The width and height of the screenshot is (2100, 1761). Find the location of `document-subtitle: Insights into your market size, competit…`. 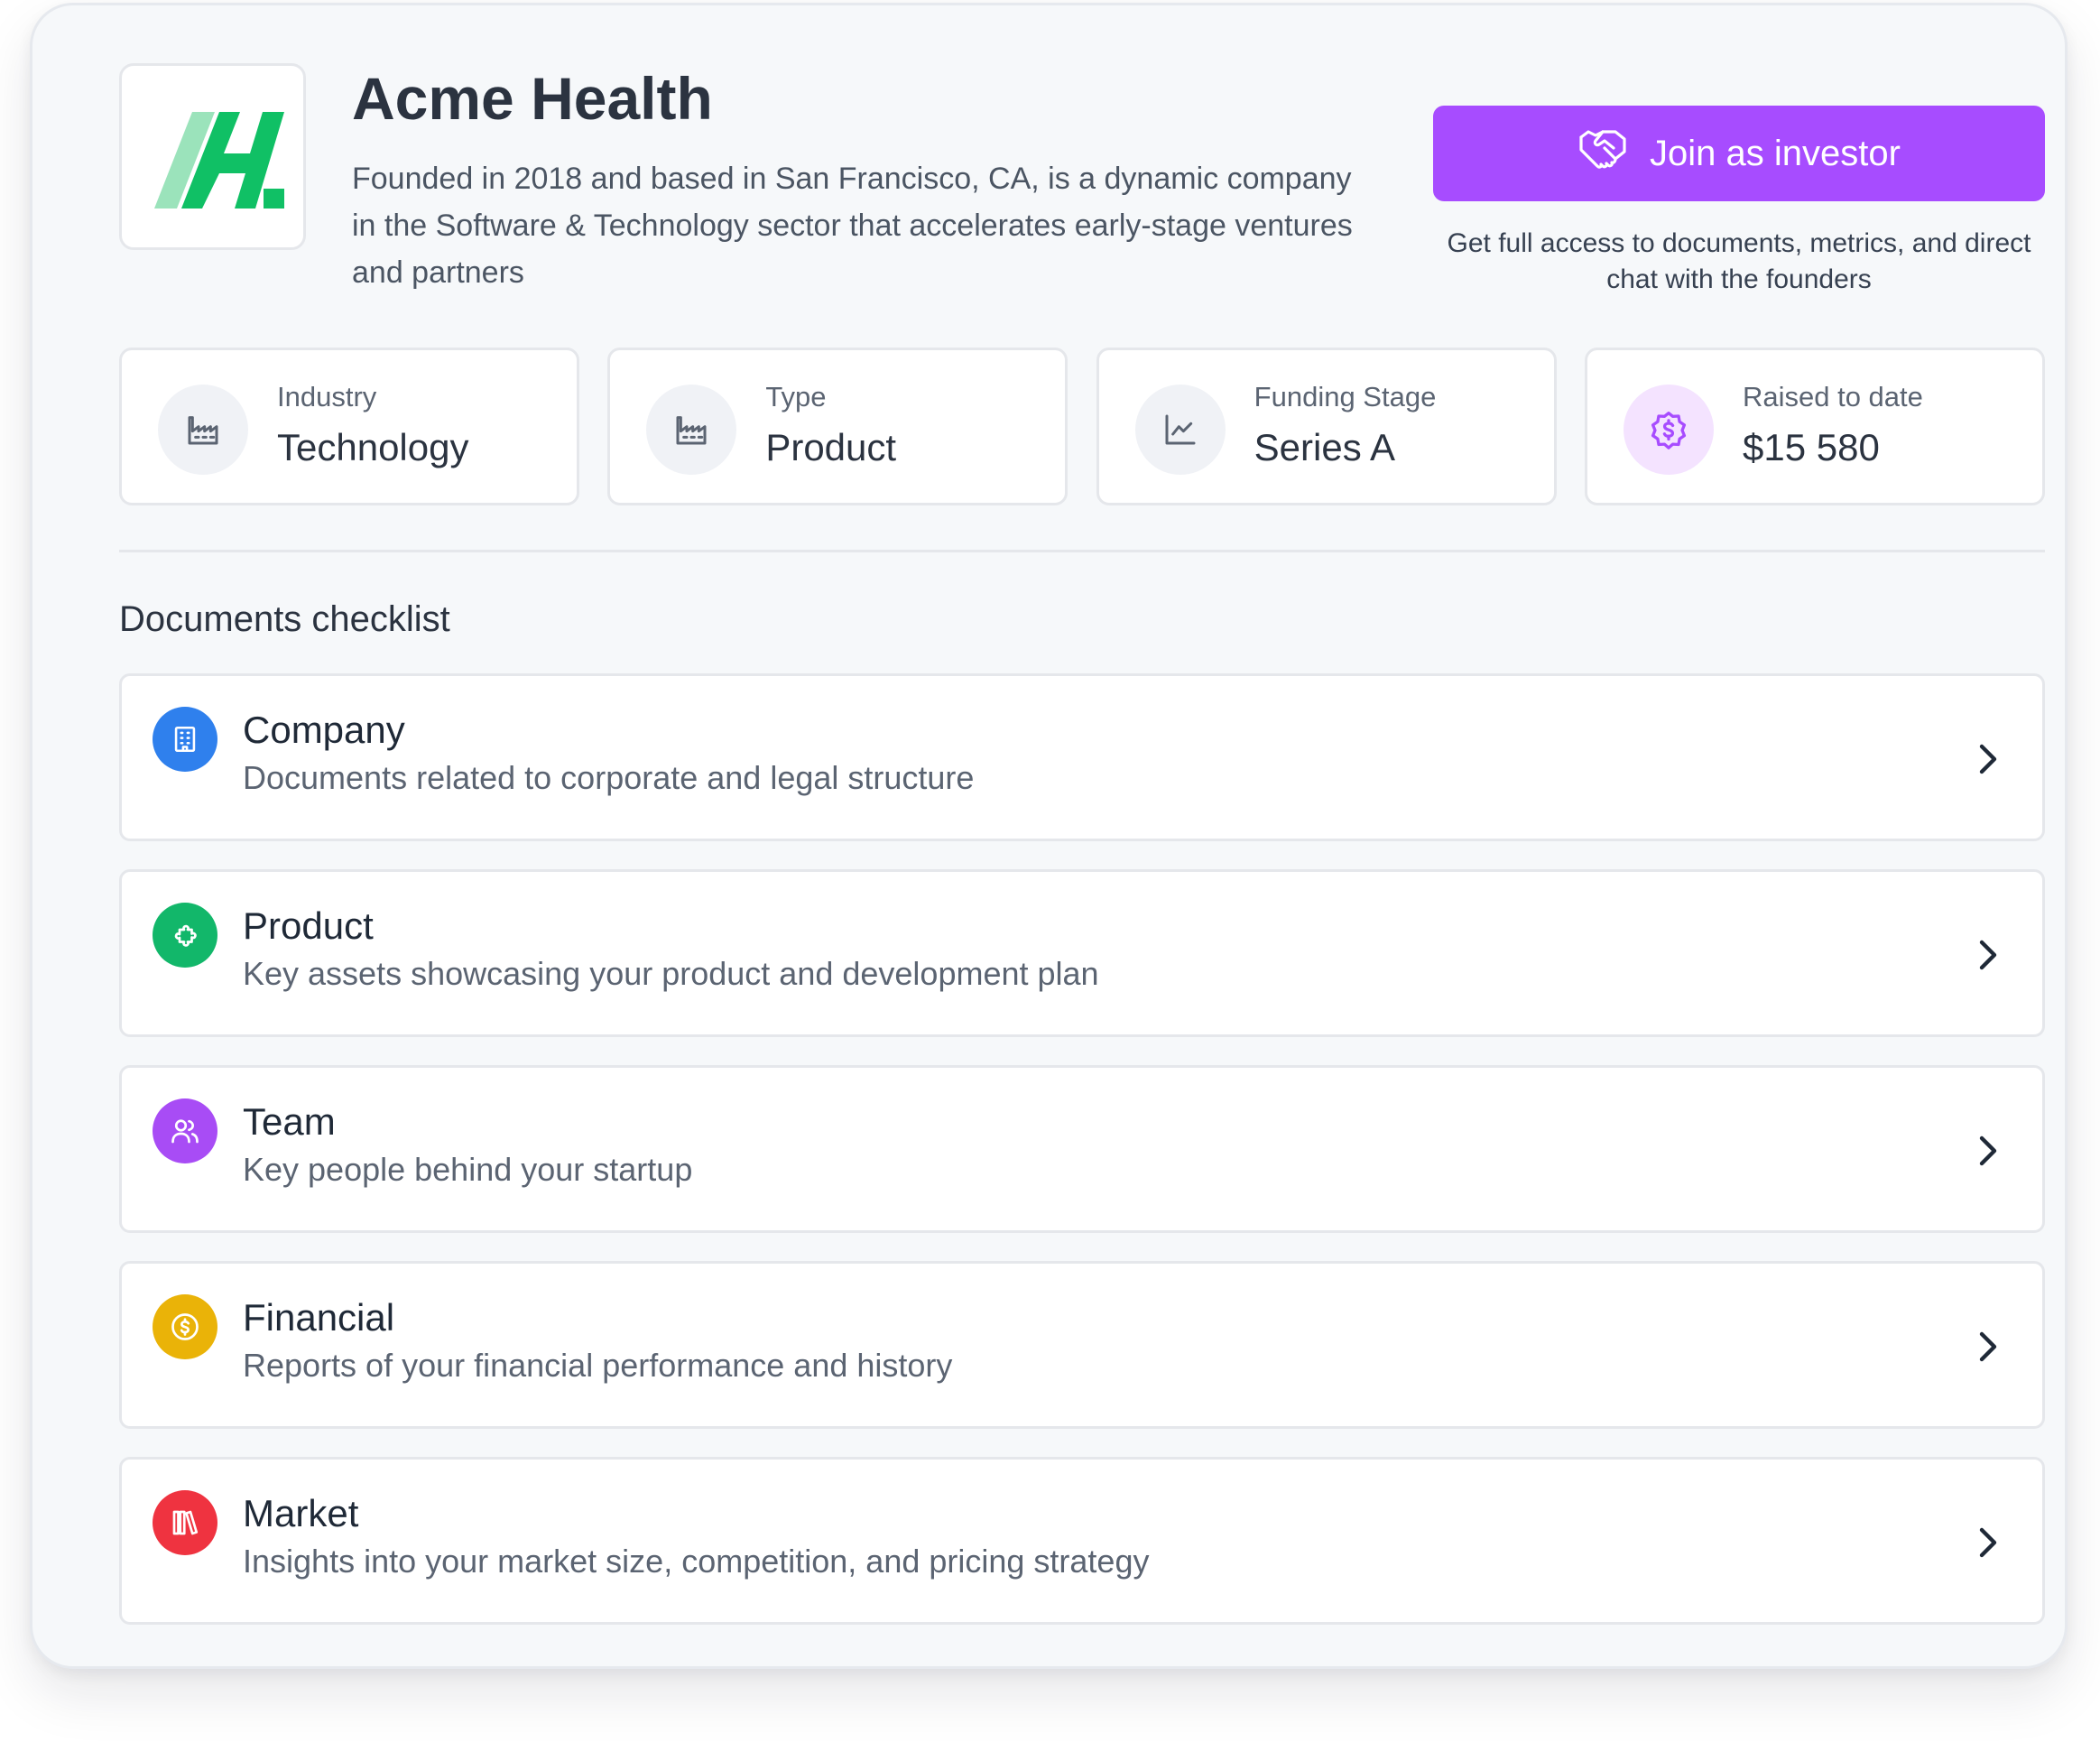

document-subtitle: Insights into your market size, competit… is located at coordinates (696, 1562).